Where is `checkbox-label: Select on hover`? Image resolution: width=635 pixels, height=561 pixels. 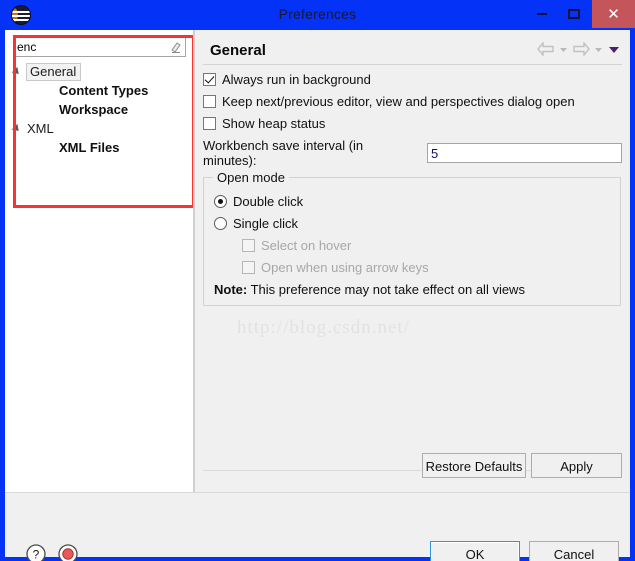
checkbox-label: Select on hover is located at coordinates (306, 245).